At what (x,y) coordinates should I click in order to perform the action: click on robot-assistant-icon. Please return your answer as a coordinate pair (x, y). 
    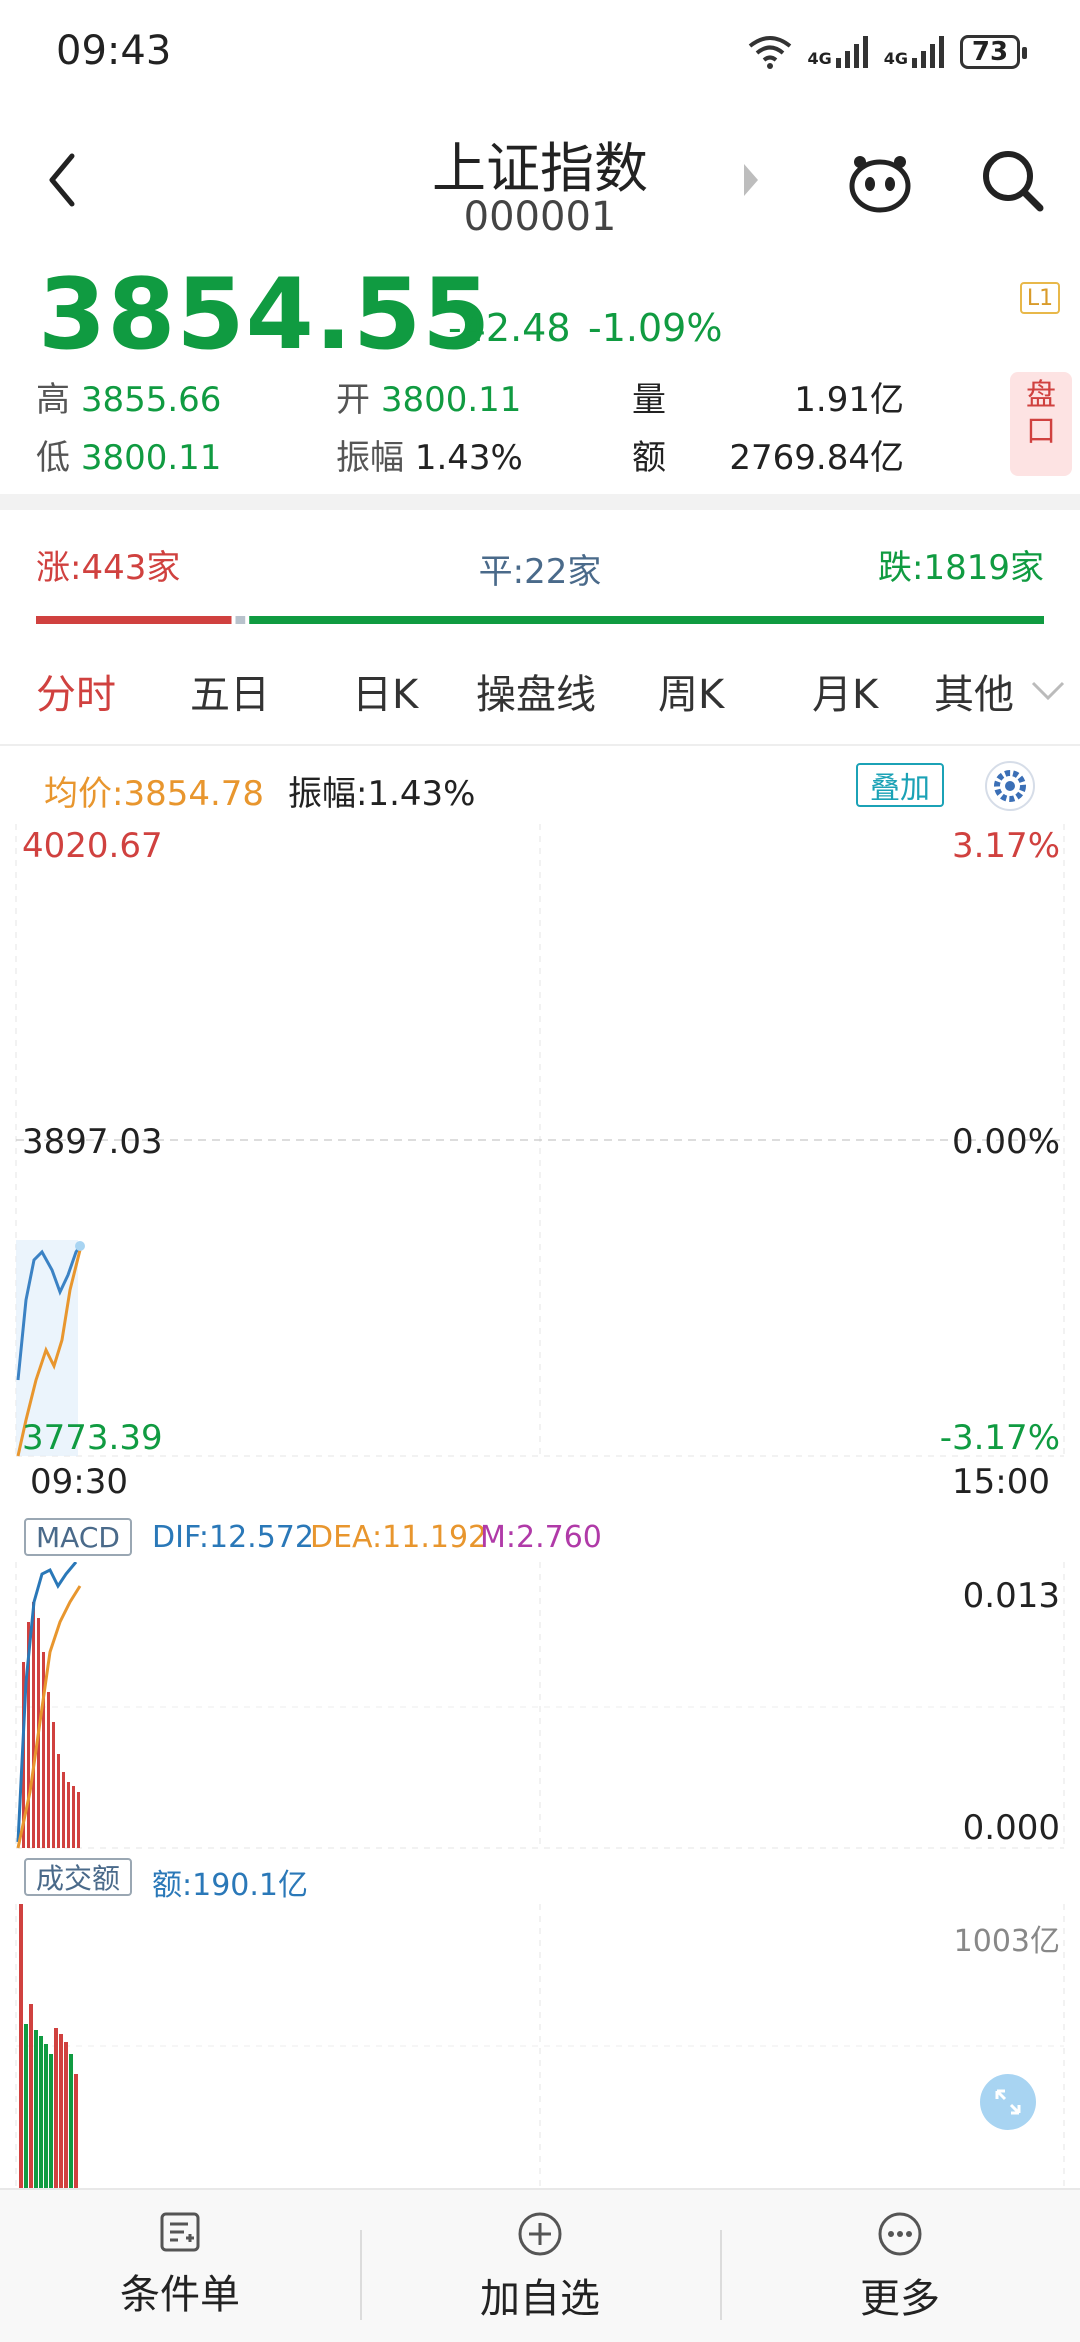
    Looking at the image, I should click on (880, 182).